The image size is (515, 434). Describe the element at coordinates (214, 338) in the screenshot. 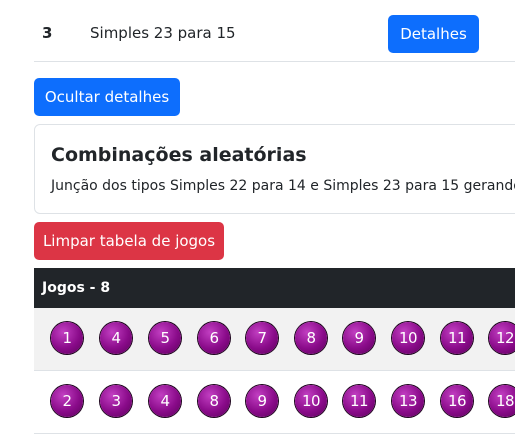

I see `number-ball: 6` at that location.